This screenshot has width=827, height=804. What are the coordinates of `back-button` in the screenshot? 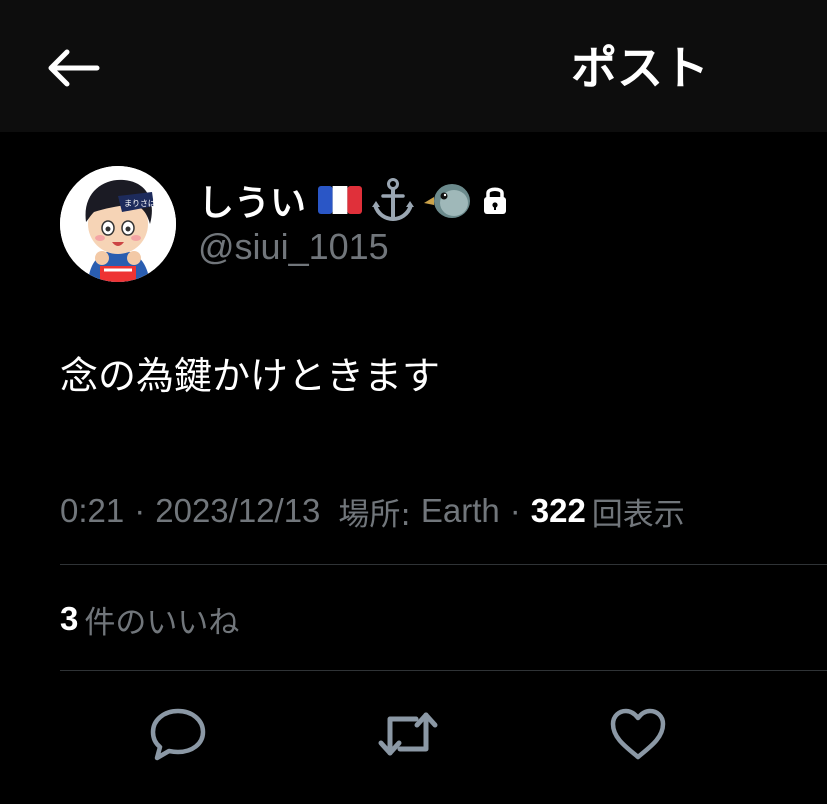 It's located at (73, 68).